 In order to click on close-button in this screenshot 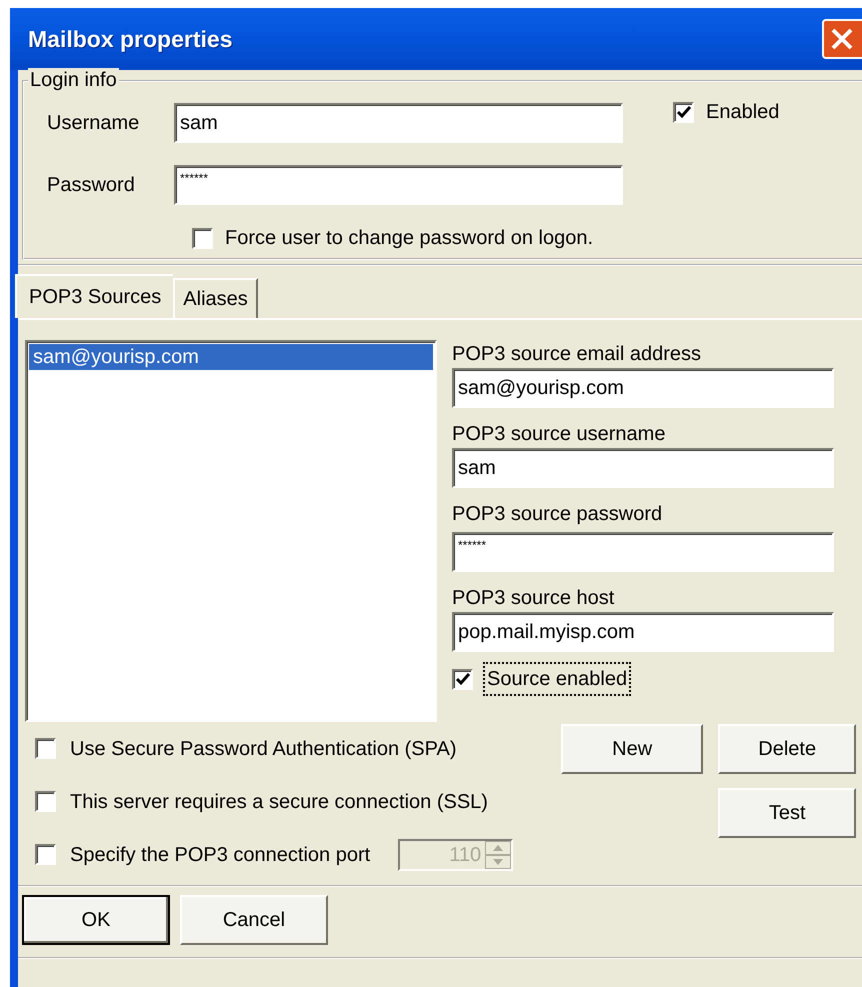, I will do `click(842, 39)`.